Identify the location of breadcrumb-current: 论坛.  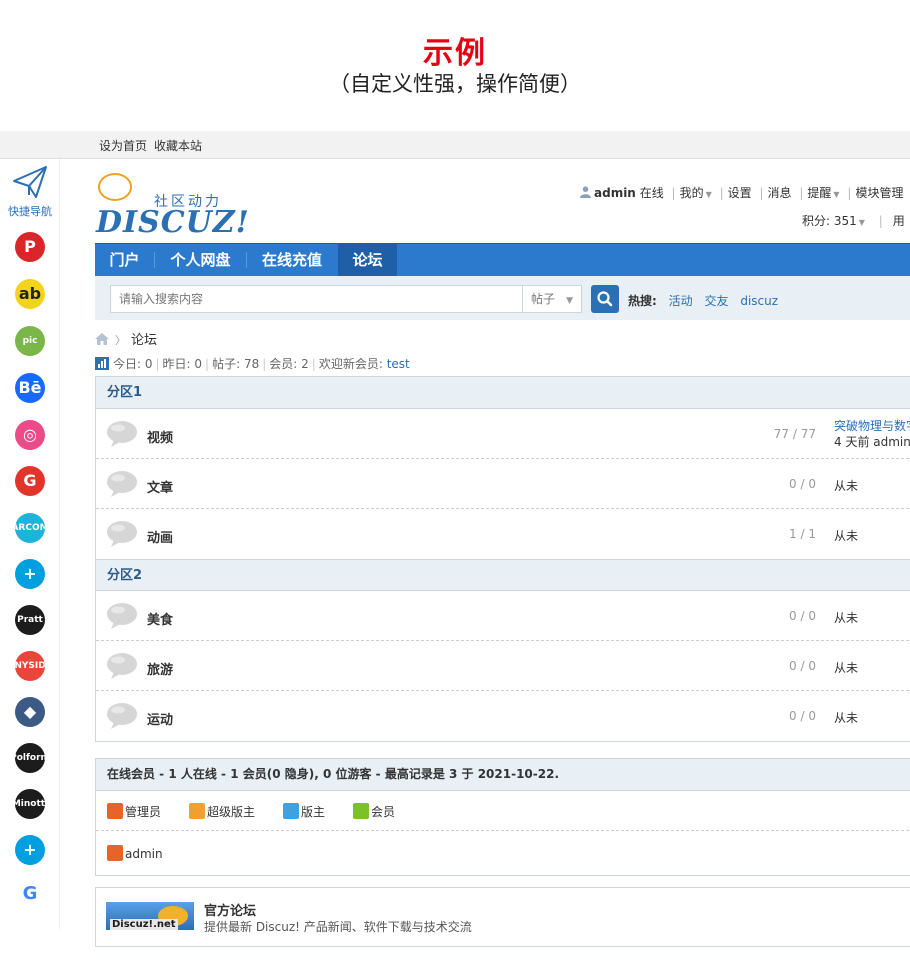
(144, 340).